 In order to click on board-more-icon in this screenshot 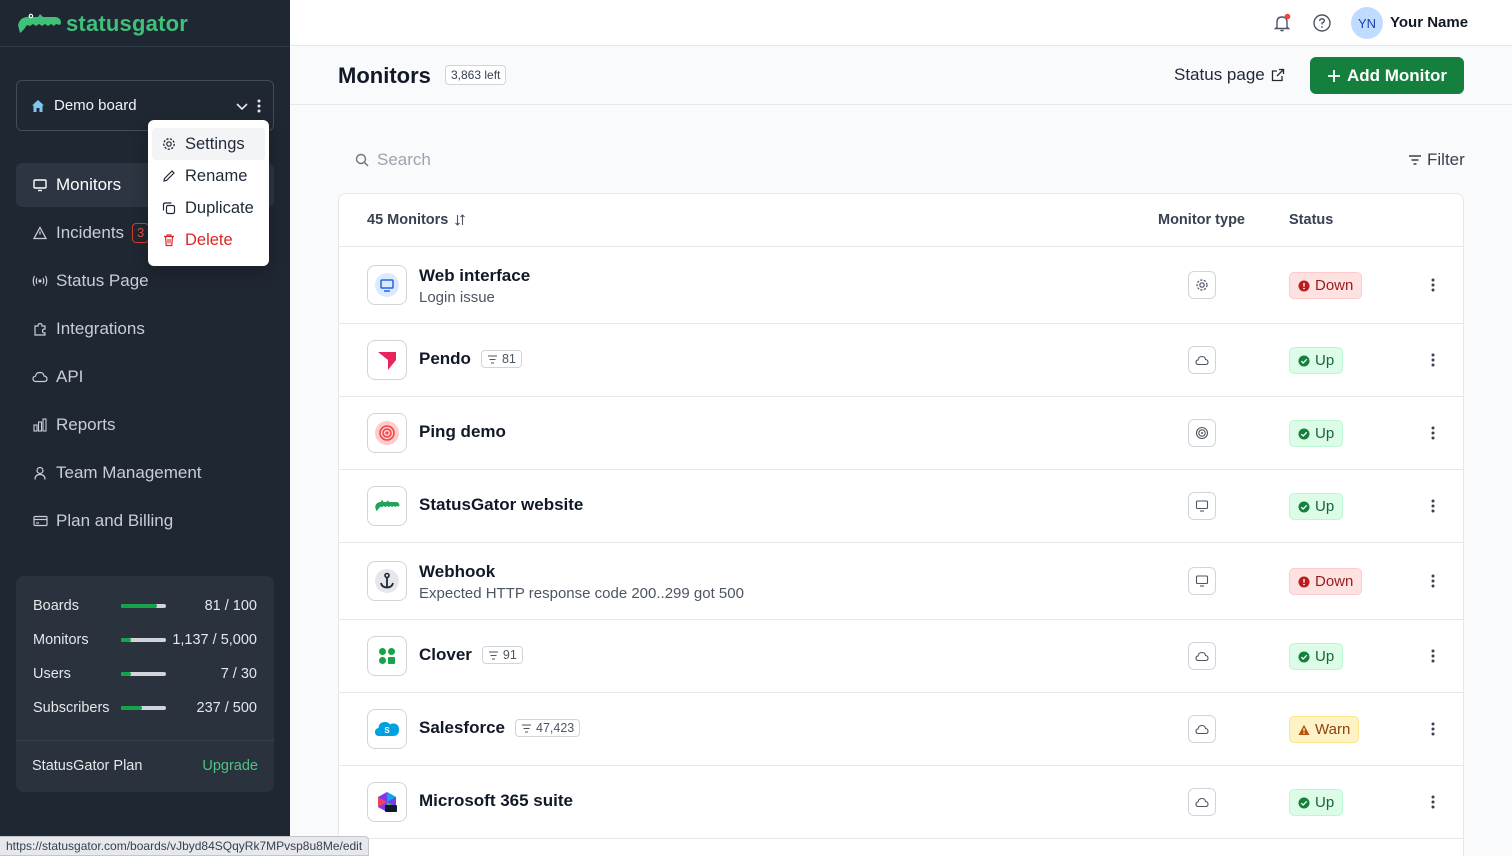, I will do `click(259, 106)`.